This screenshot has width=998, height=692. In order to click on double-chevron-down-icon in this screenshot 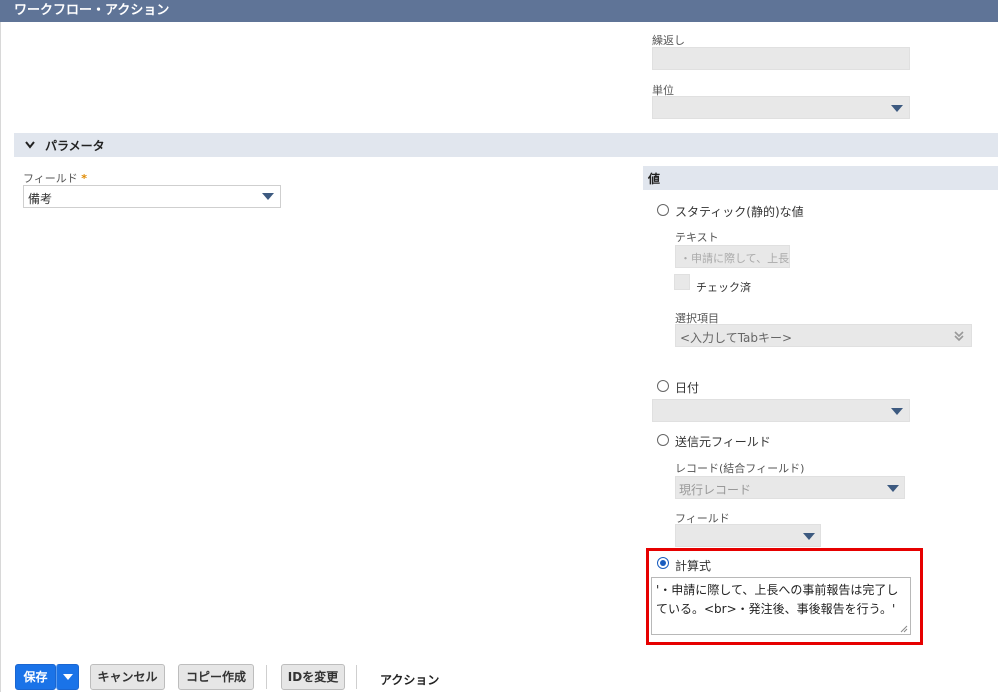, I will do `click(959, 336)`.